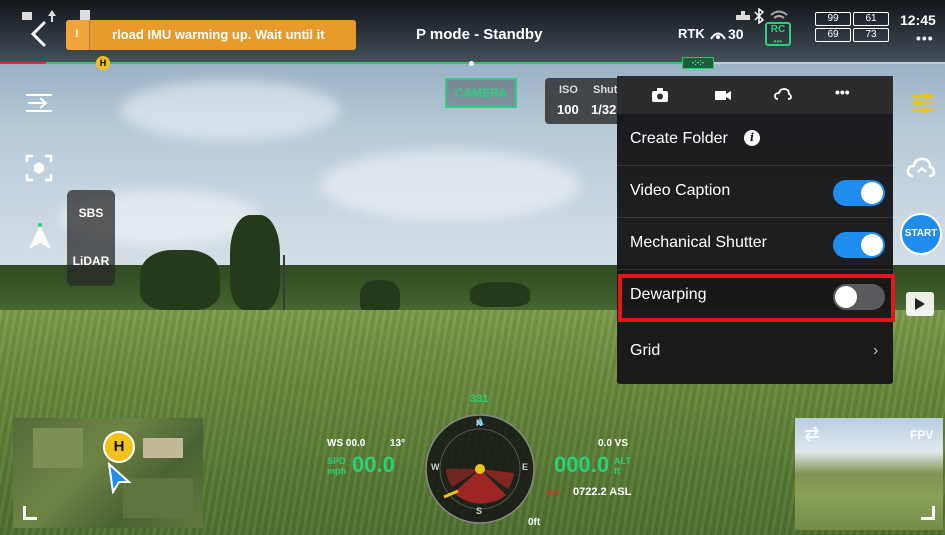  What do you see at coordinates (812, 434) in the screenshot?
I see `swap-view-icon` at bounding box center [812, 434].